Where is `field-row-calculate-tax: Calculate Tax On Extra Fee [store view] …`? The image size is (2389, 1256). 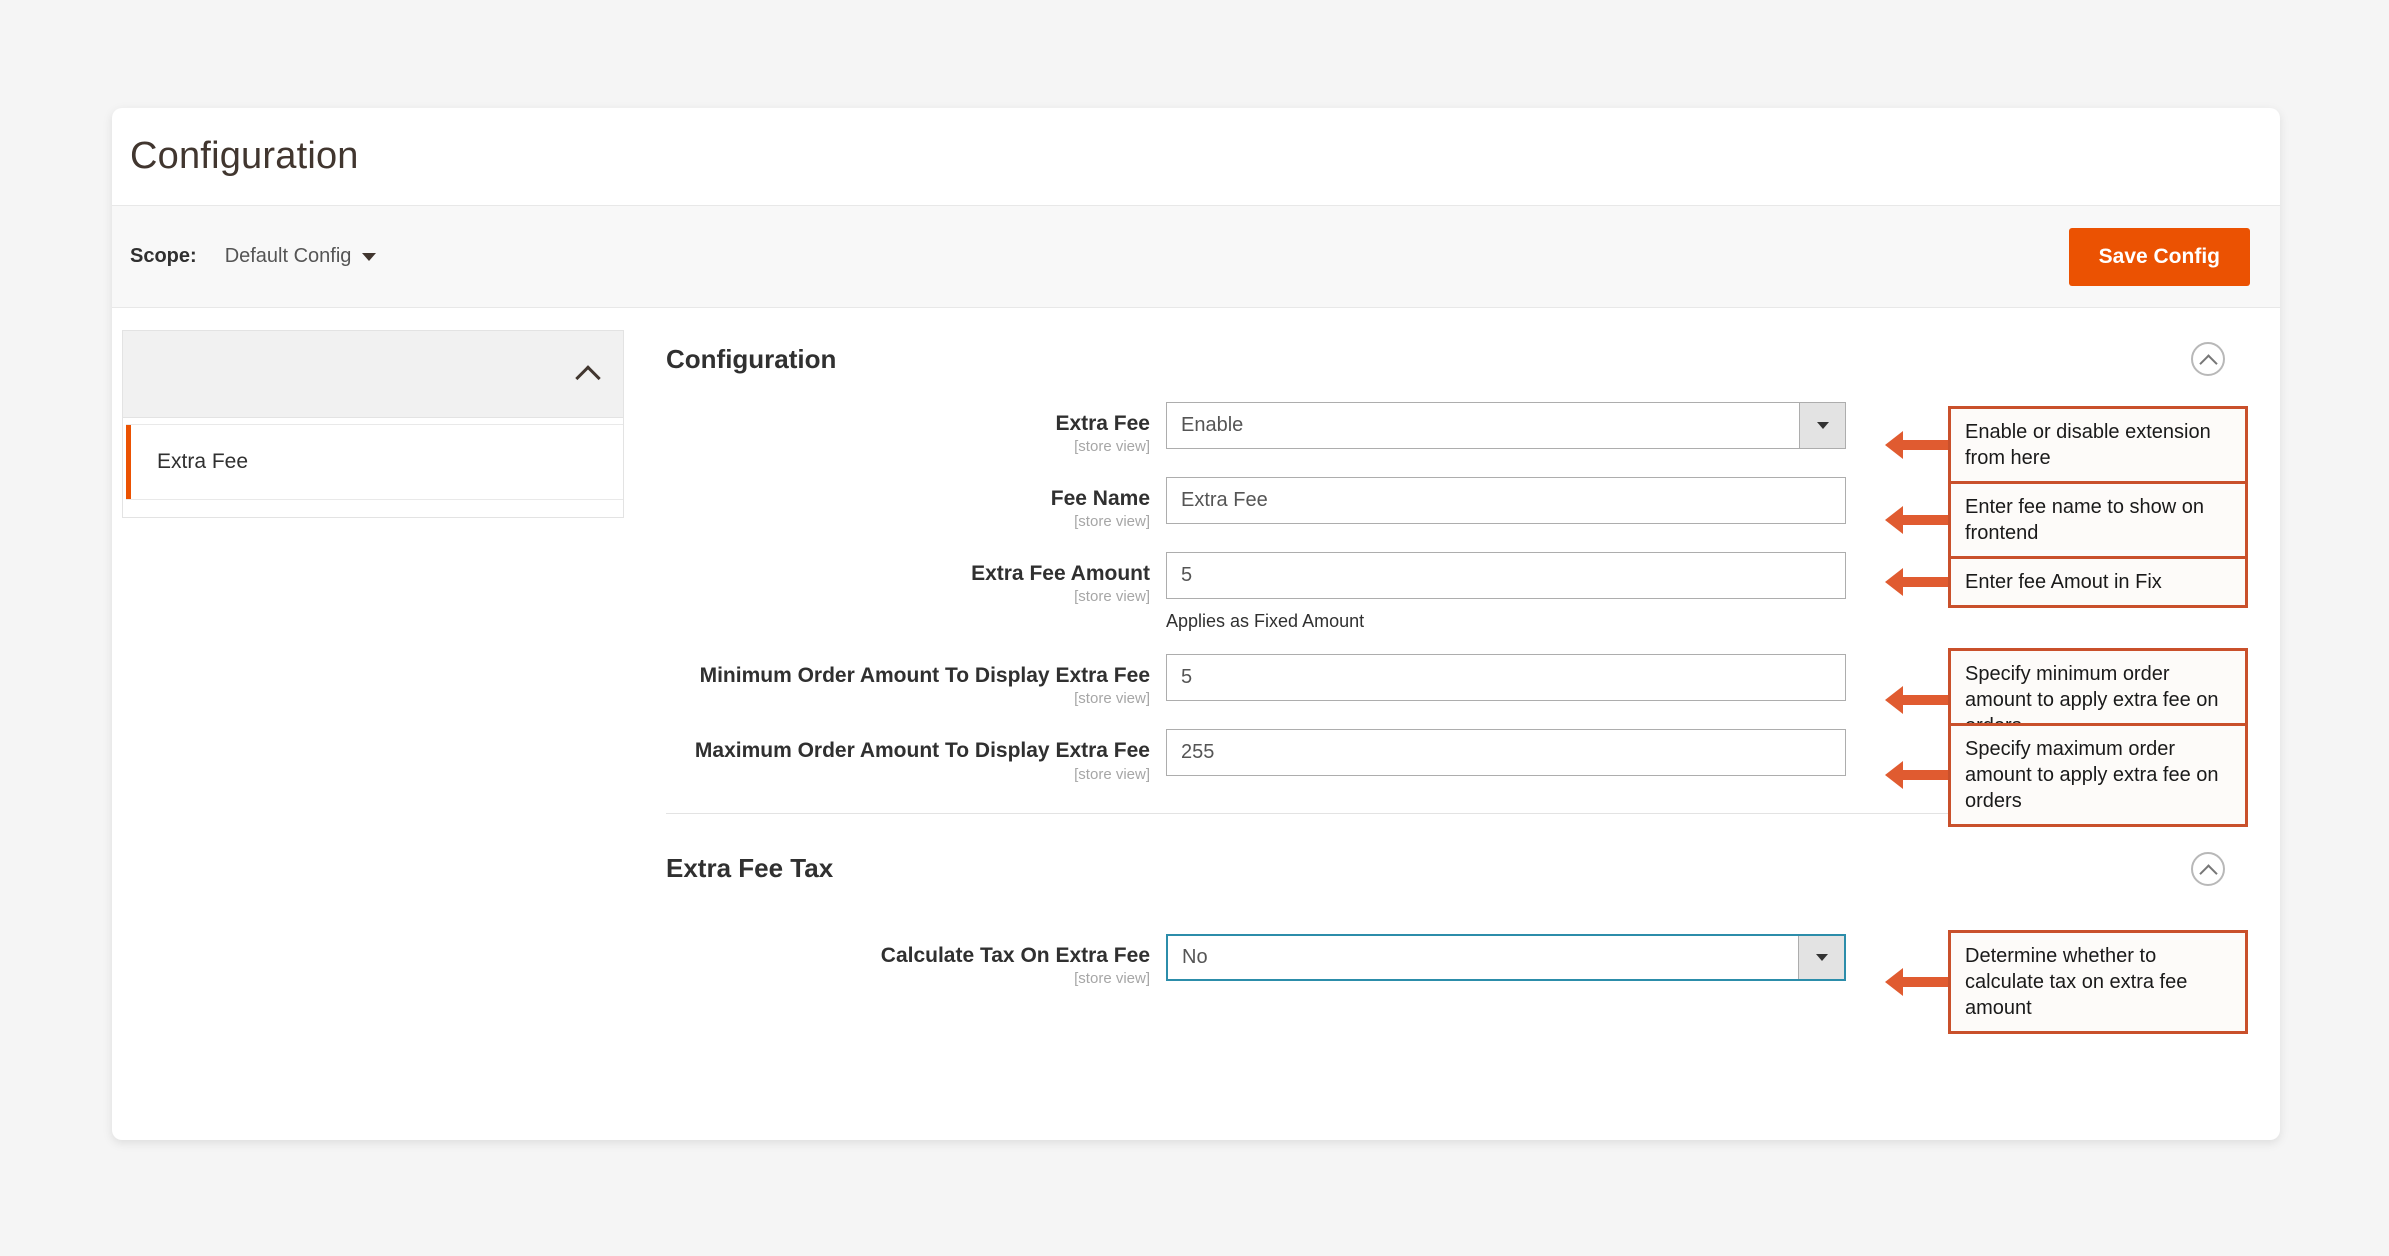
field-row-calculate-tax: Calculate Tax On Extra Fee [store view] … is located at coordinates (1457, 981).